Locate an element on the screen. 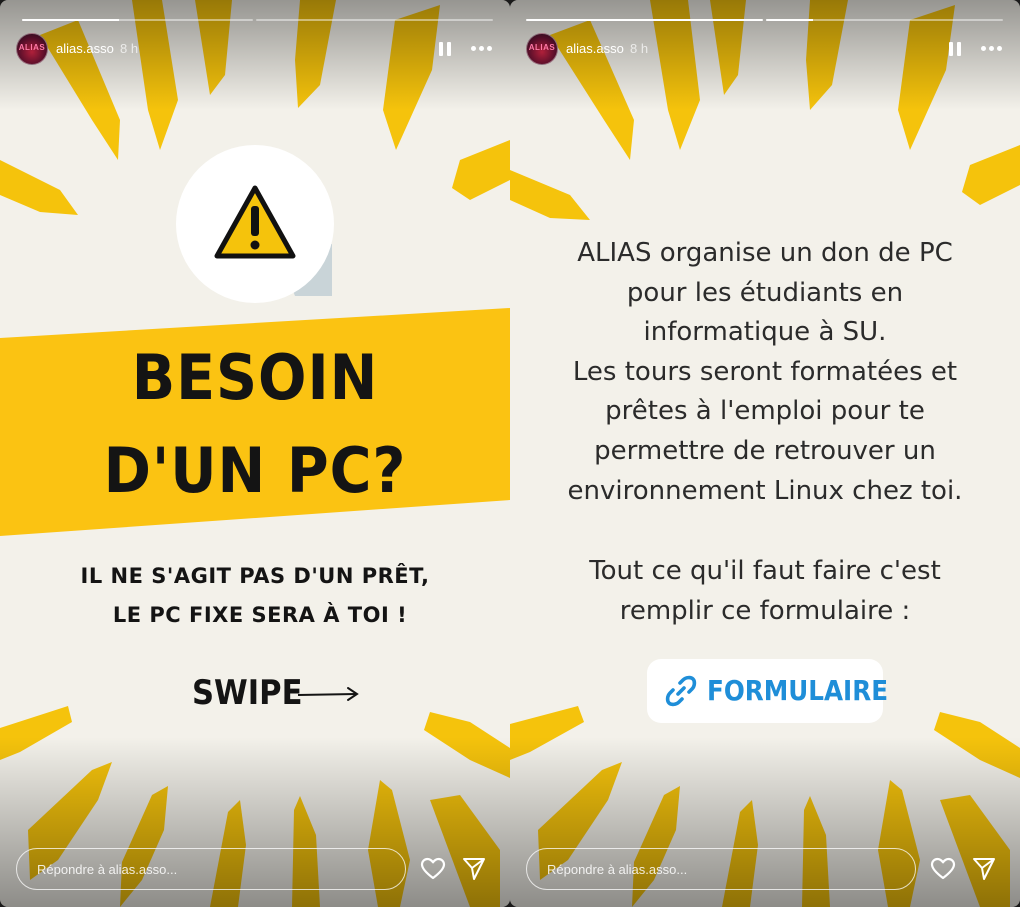  text-line: pour les étudiants en is located at coordinates (765, 292).